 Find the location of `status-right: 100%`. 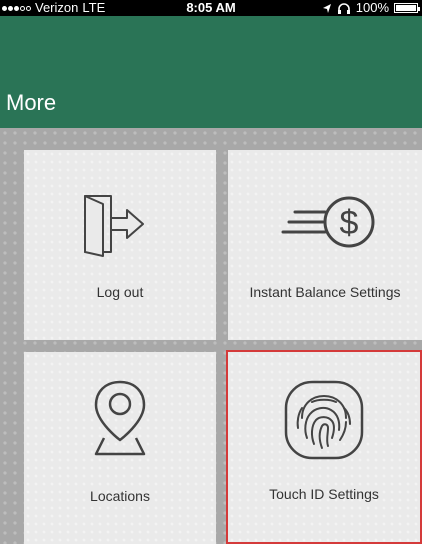

status-right: 100% is located at coordinates (371, 8).